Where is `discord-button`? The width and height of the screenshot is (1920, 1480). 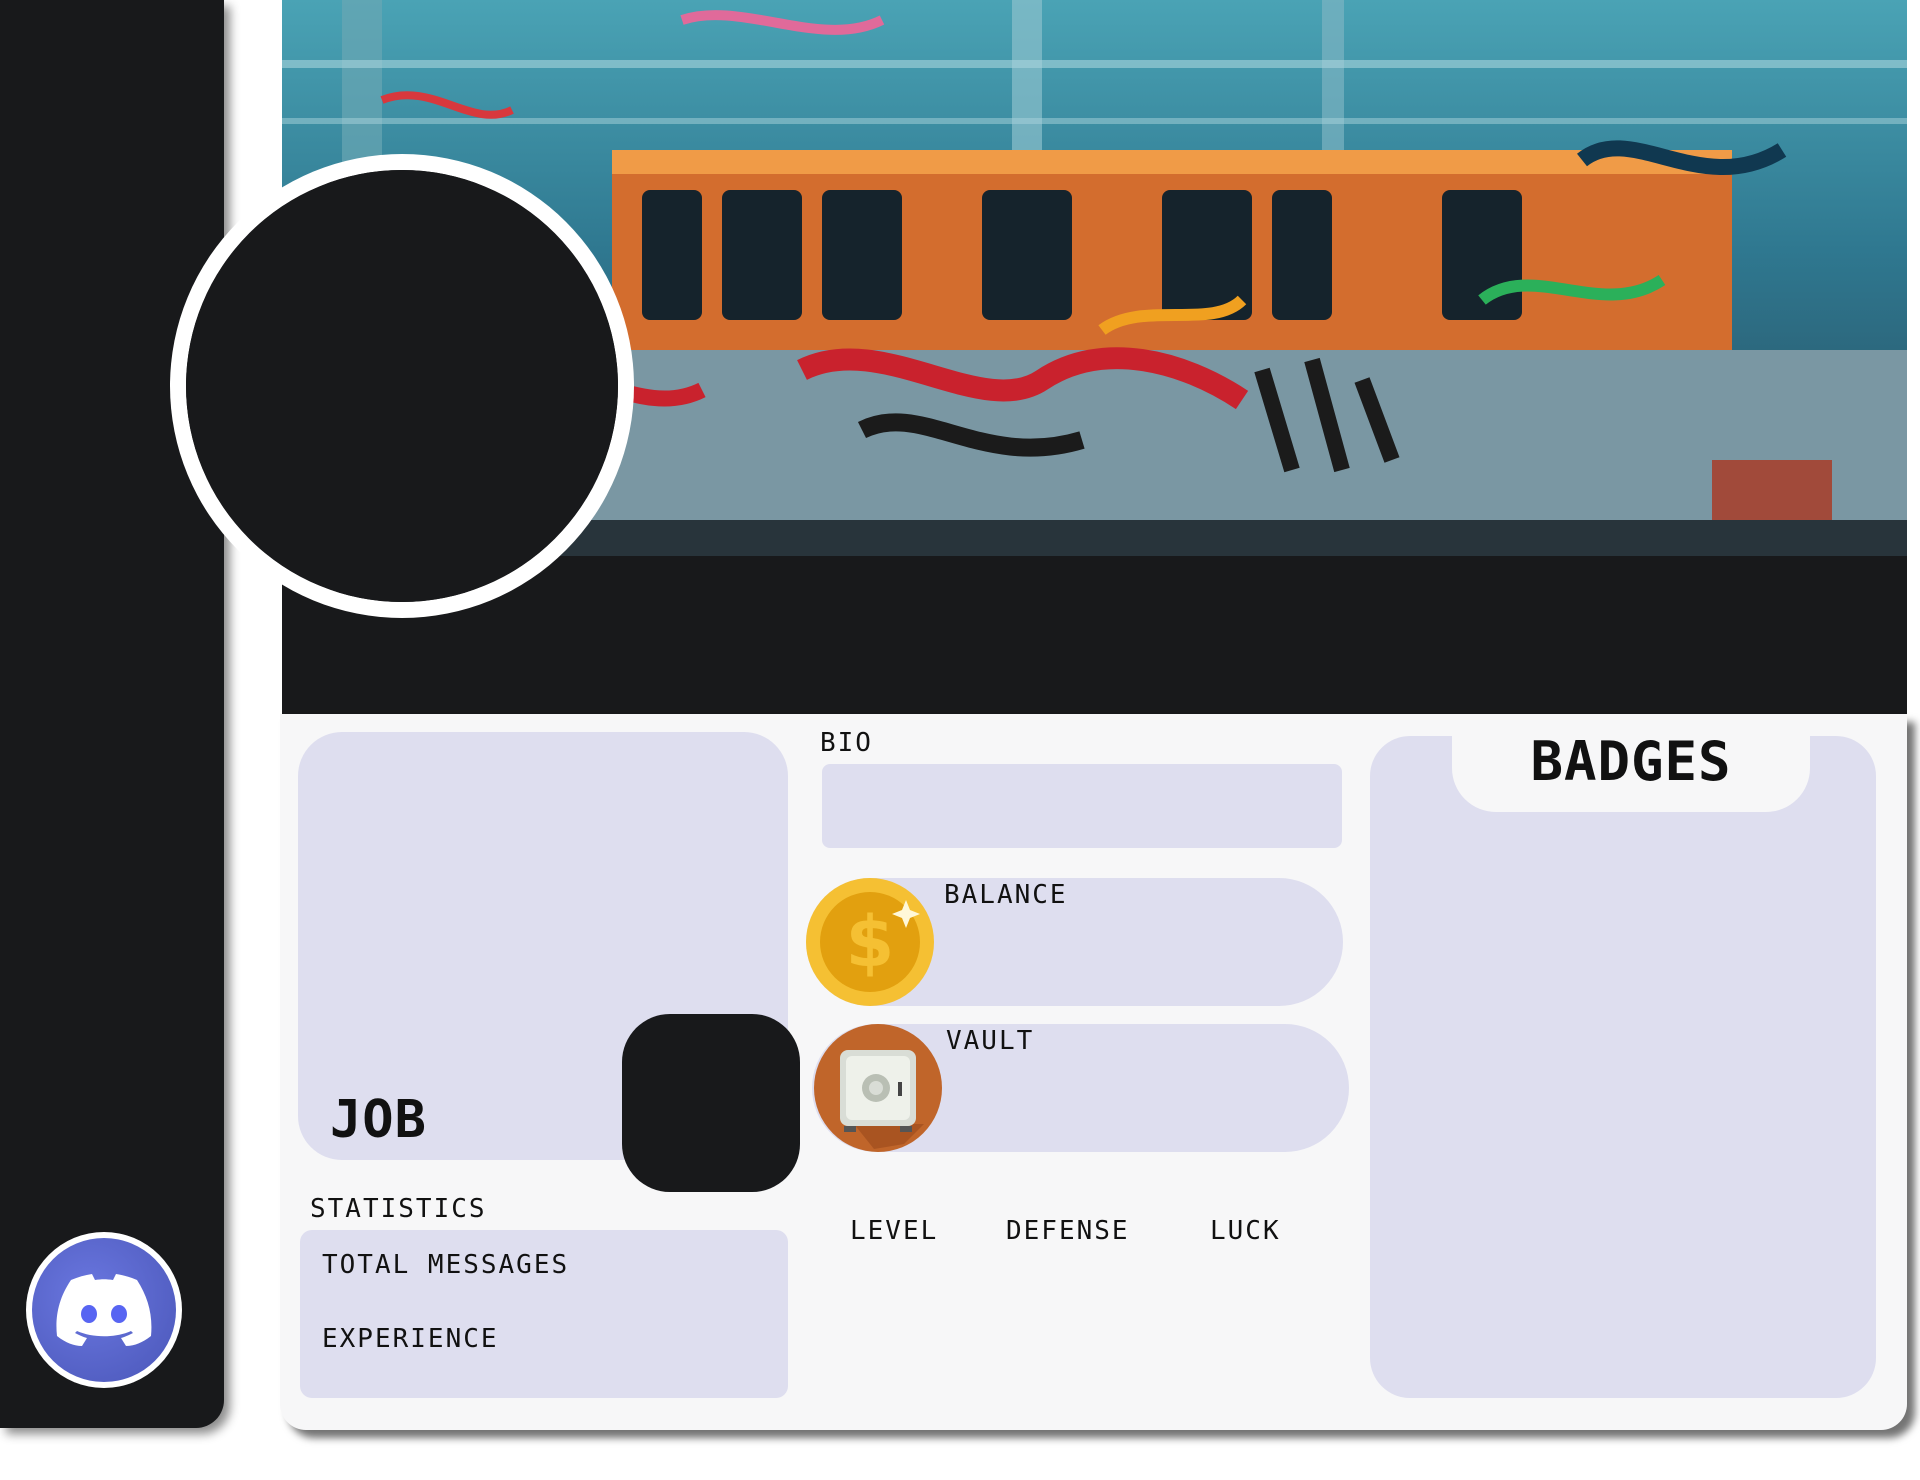 discord-button is located at coordinates (104, 1310).